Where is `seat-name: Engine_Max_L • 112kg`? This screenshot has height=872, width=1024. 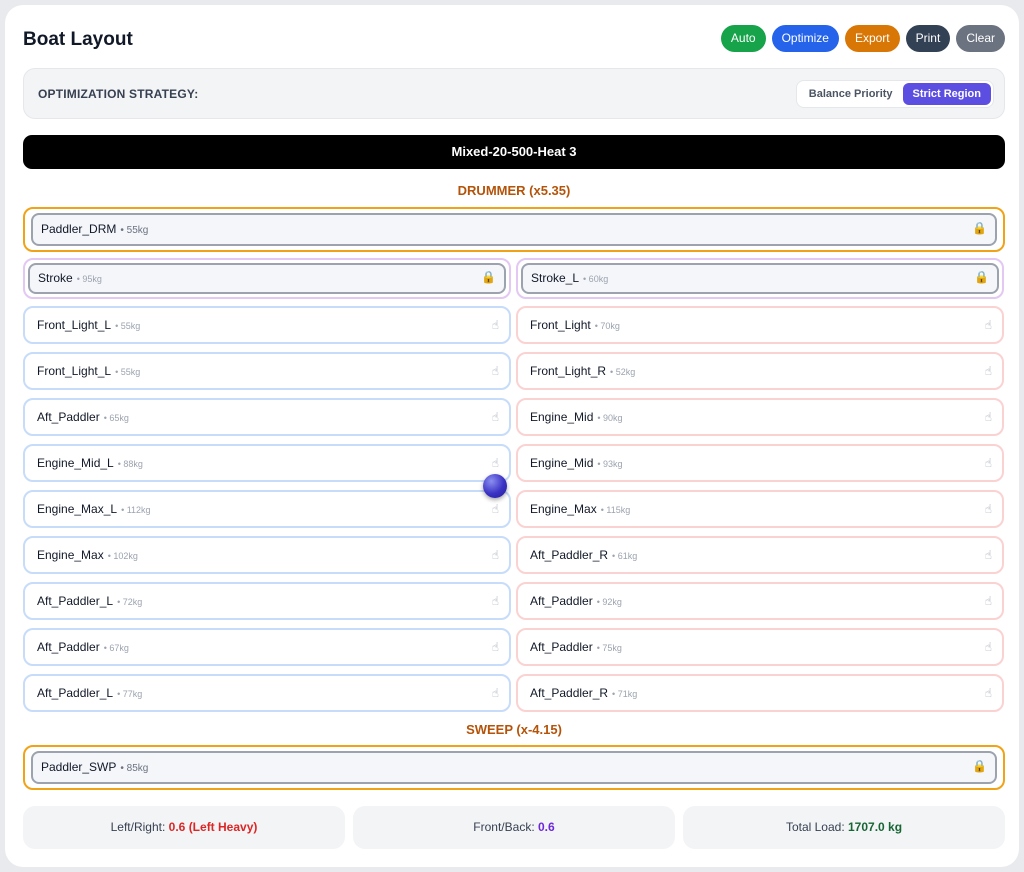
seat-name: Engine_Max_L • 112kg is located at coordinates (94, 509).